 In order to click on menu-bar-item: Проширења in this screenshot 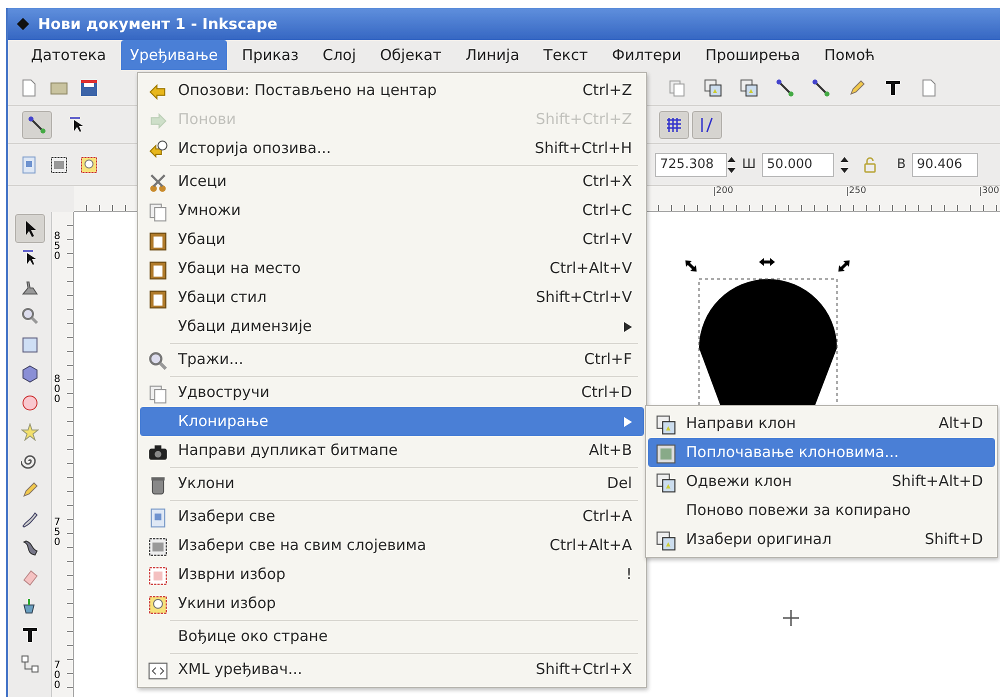, I will do `click(753, 55)`.